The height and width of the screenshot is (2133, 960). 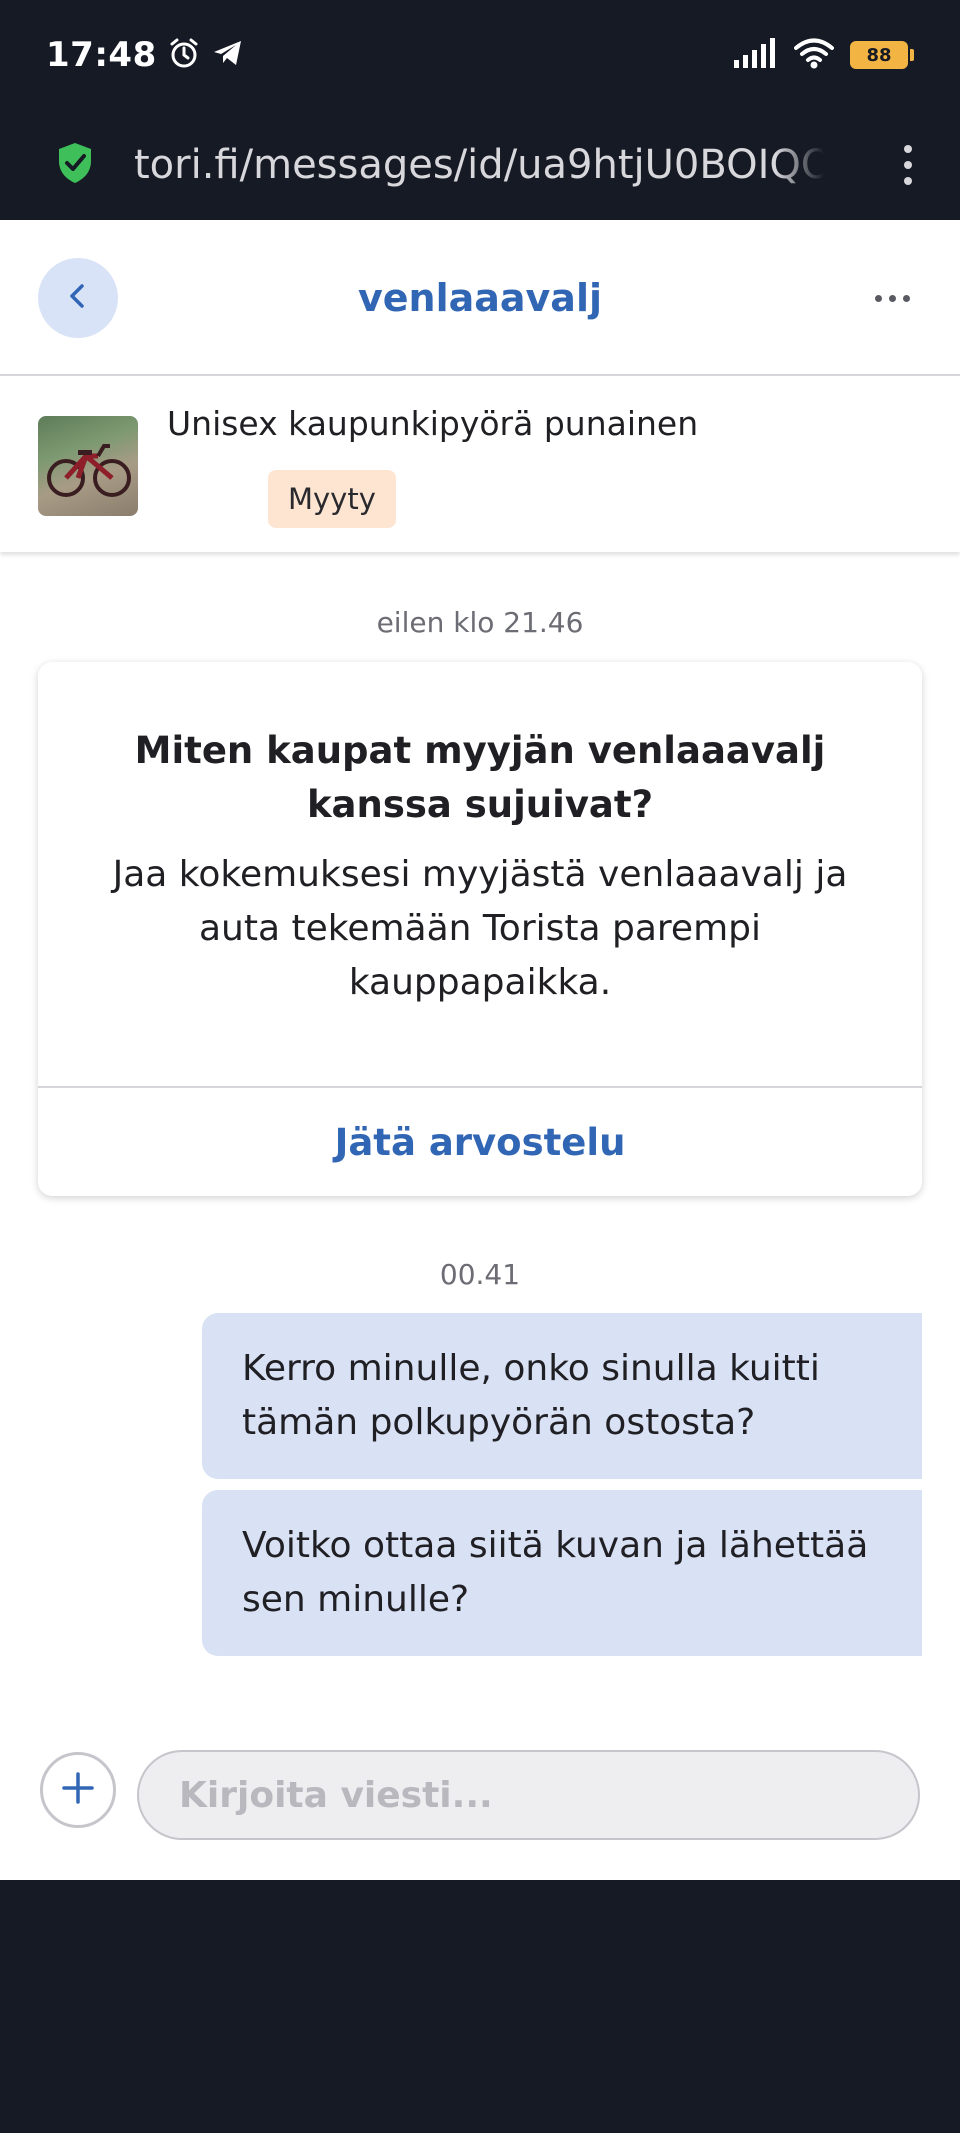 I want to click on back-button, so click(x=78, y=298).